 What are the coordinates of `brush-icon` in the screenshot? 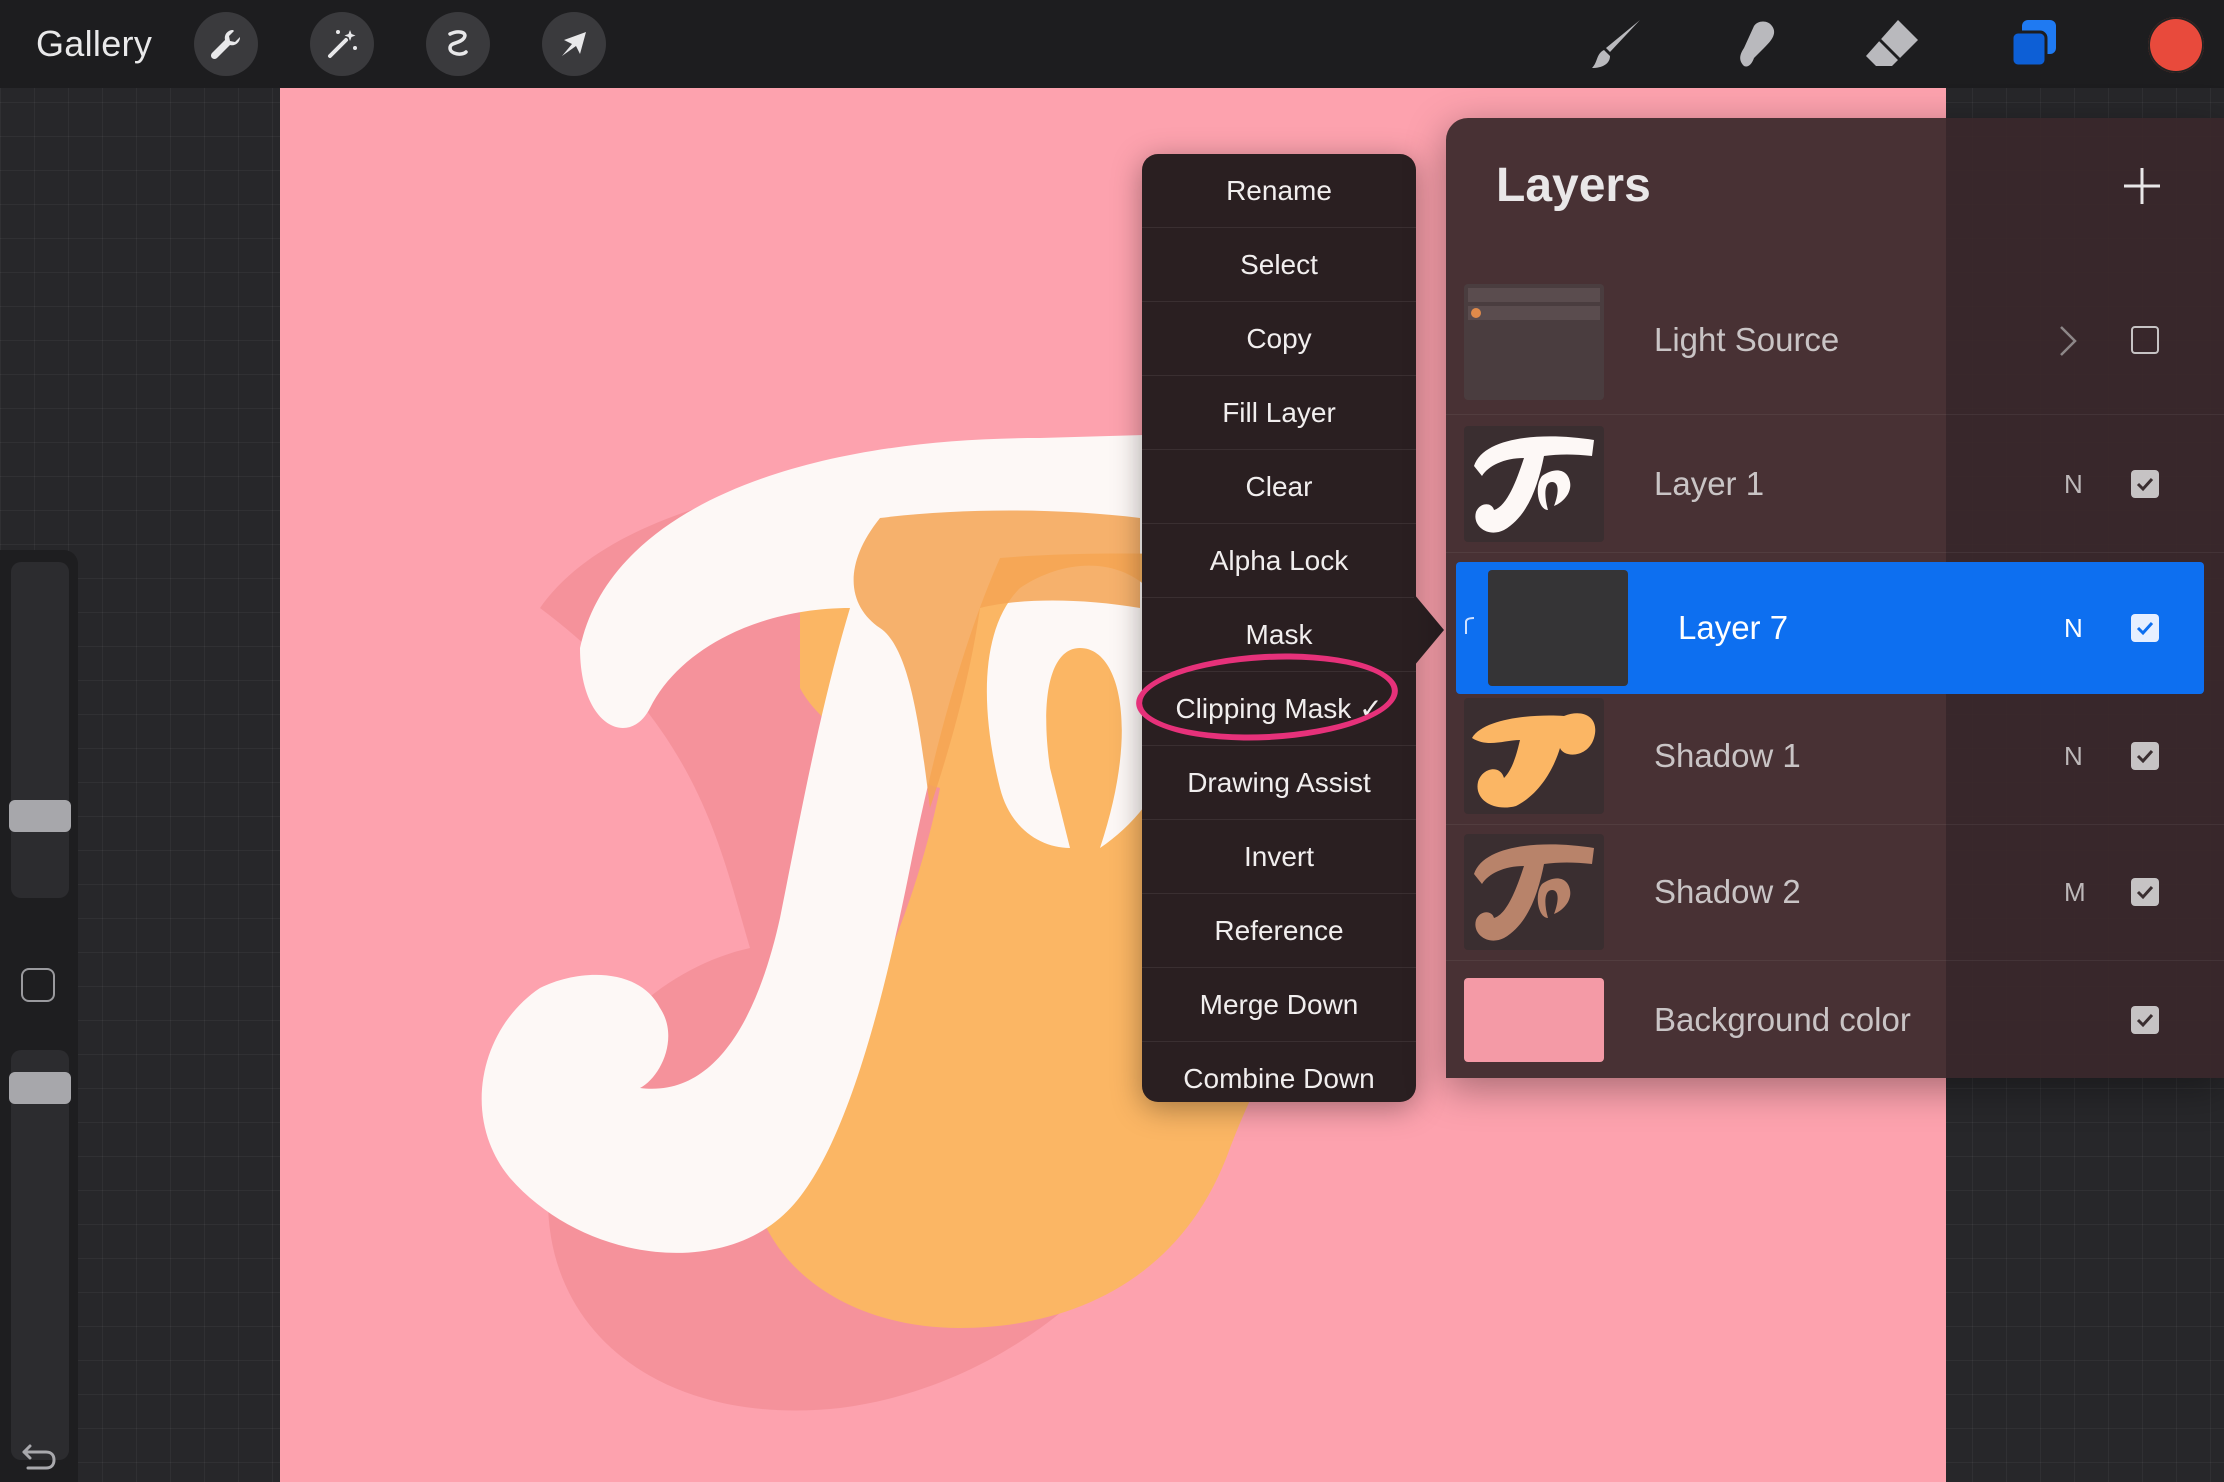 It's located at (1616, 44).